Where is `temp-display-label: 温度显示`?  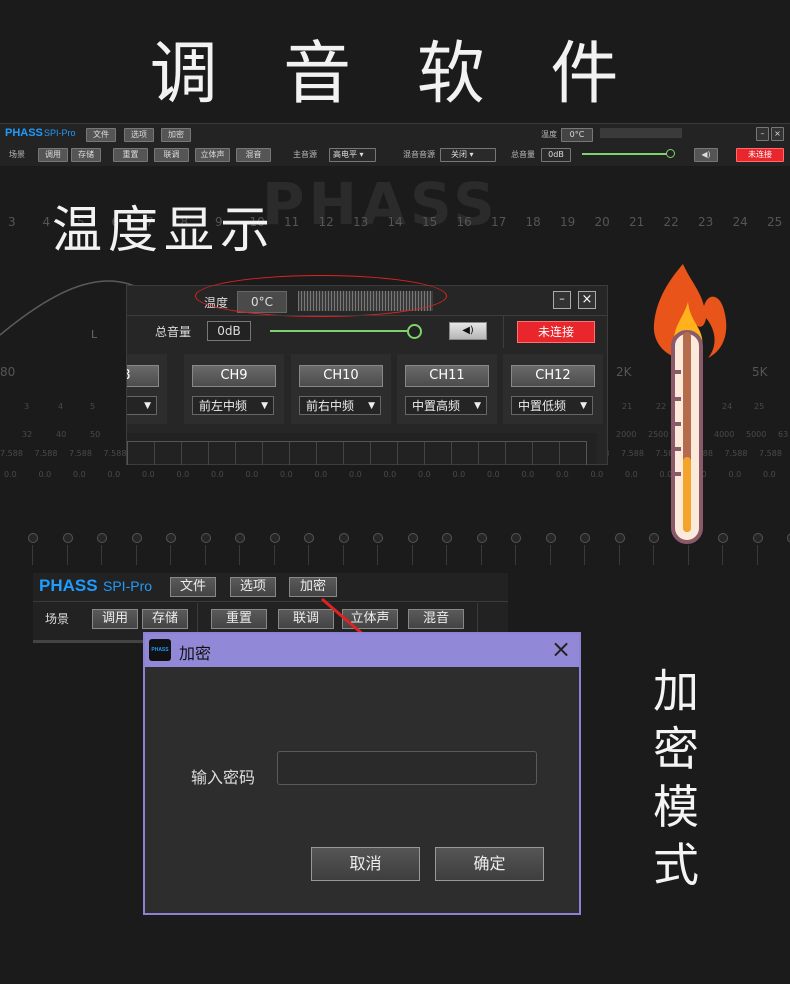
temp-display-label: 温度显示 is located at coordinates (164, 230).